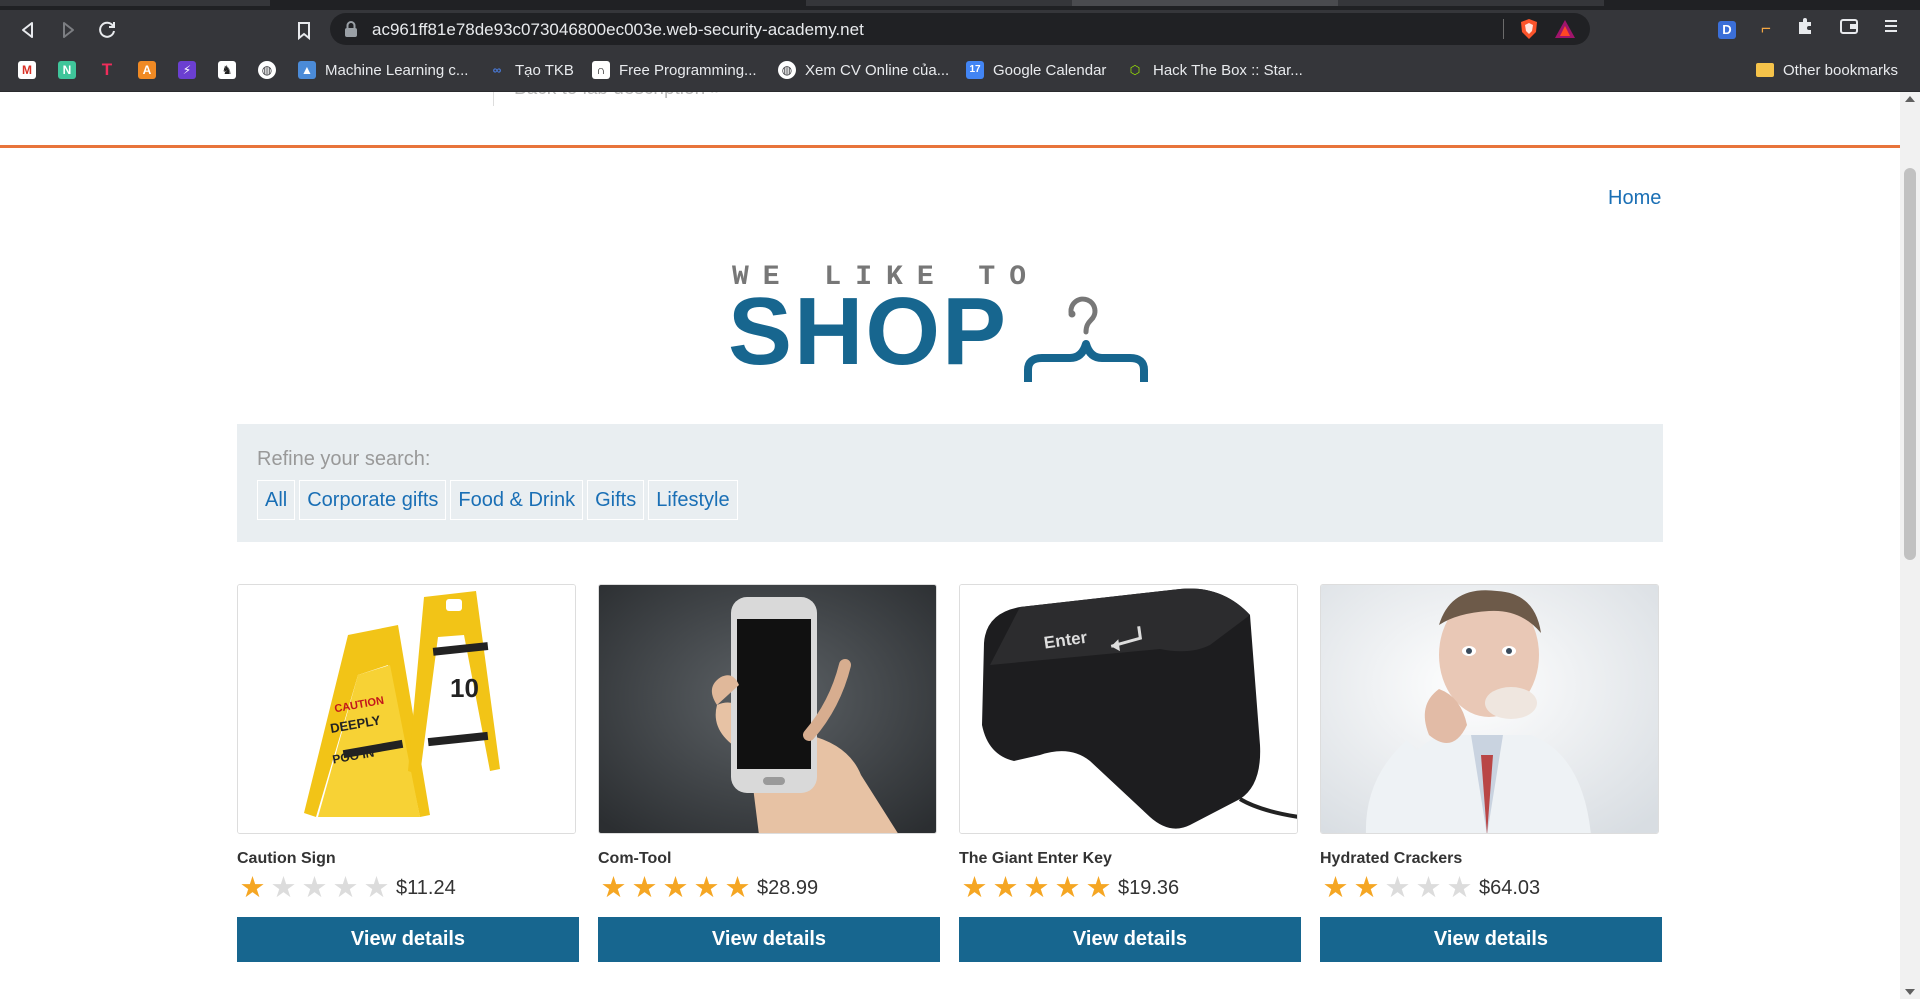 This screenshot has width=1920, height=999. I want to click on back-to-lab-link: Back to lab description », so click(617, 96).